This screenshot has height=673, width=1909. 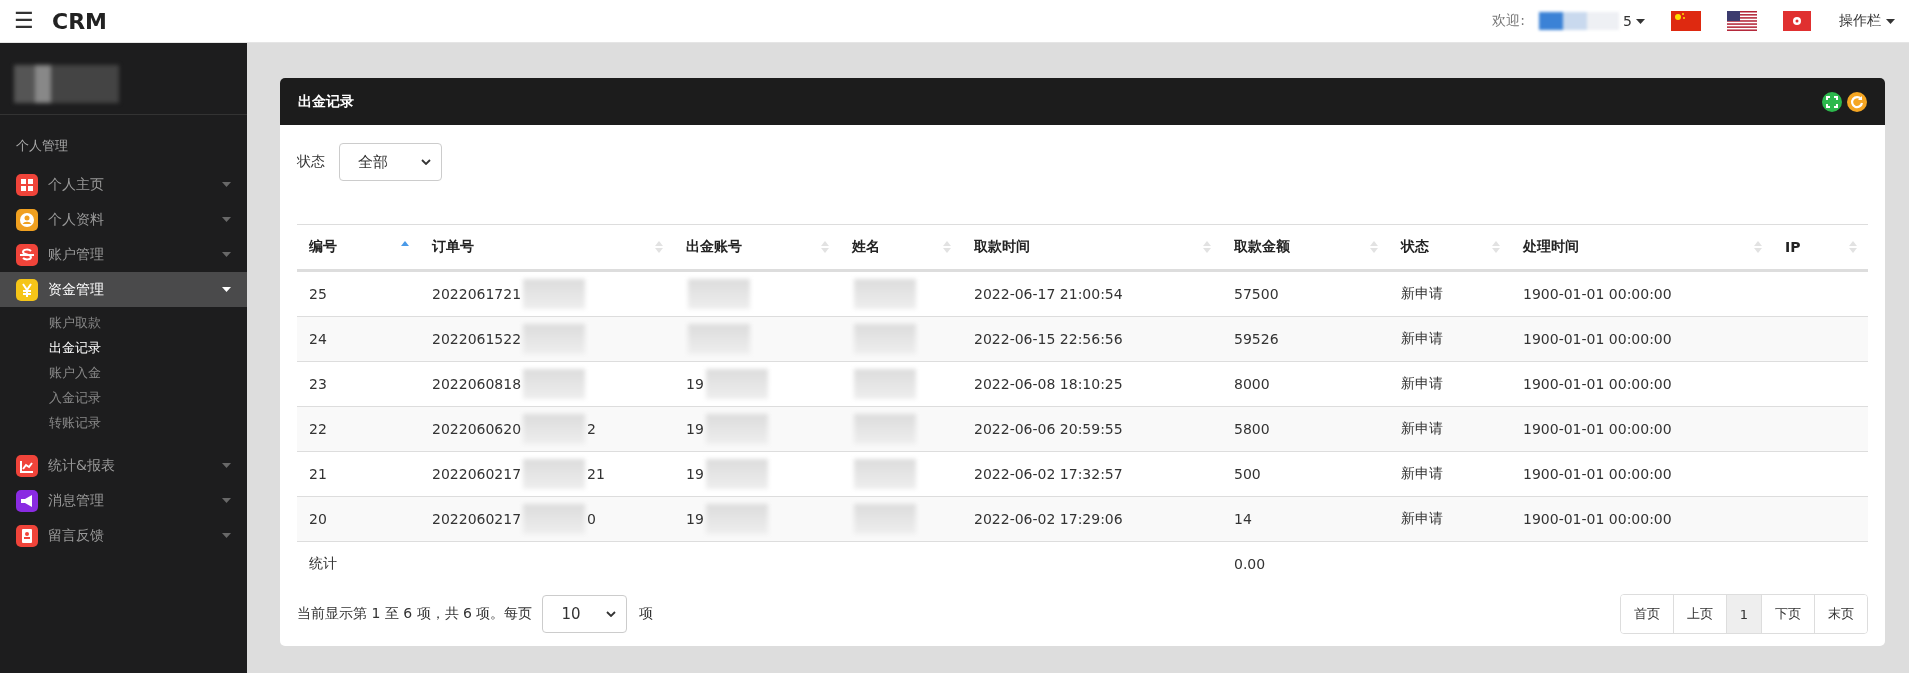 I want to click on table-cell: 500, so click(x=1247, y=474).